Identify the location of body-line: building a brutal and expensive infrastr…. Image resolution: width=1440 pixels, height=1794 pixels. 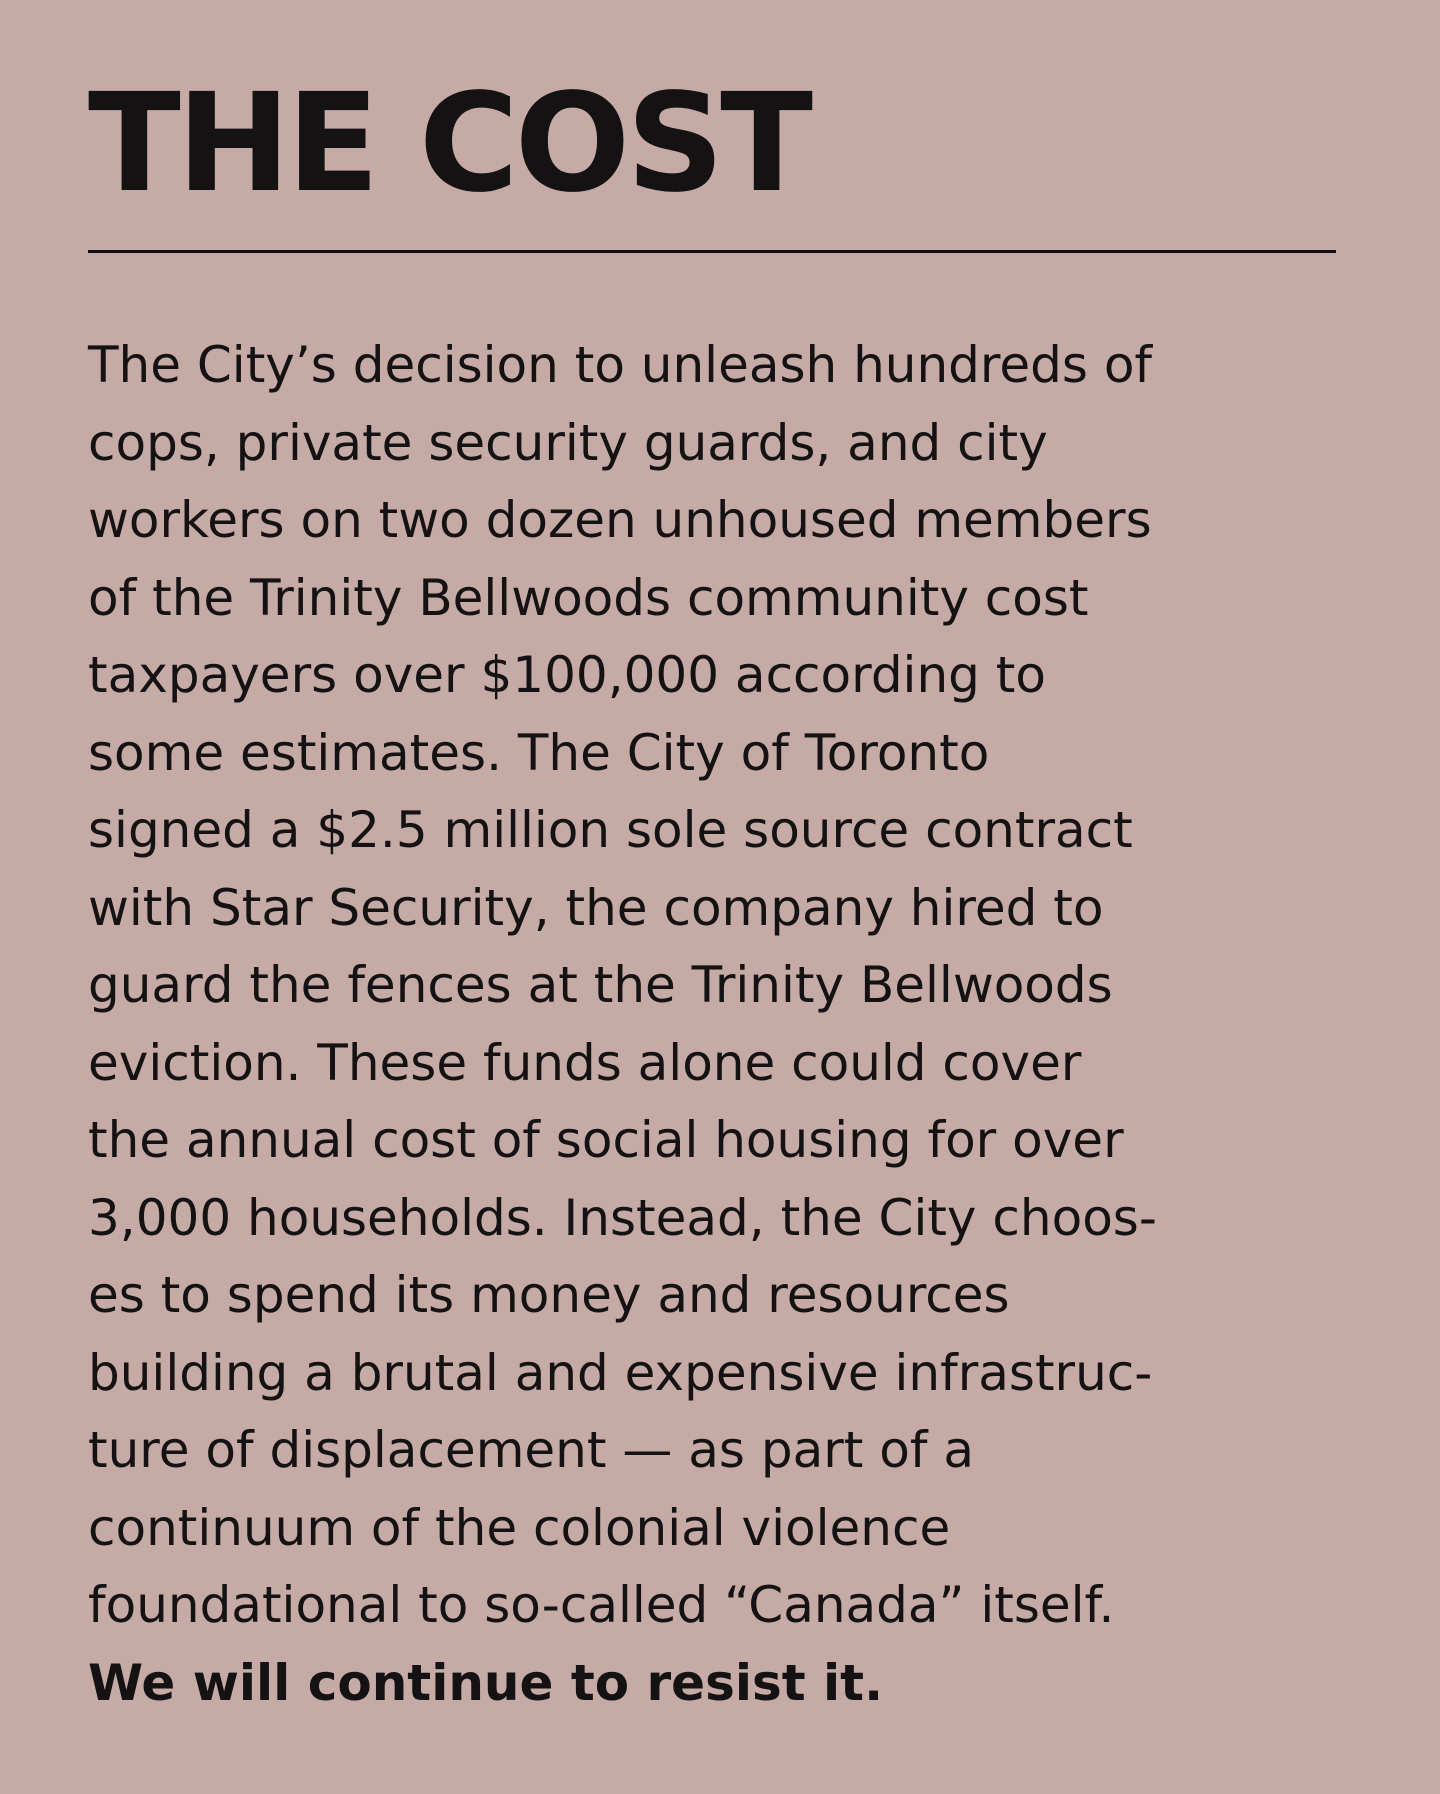
(620, 1372).